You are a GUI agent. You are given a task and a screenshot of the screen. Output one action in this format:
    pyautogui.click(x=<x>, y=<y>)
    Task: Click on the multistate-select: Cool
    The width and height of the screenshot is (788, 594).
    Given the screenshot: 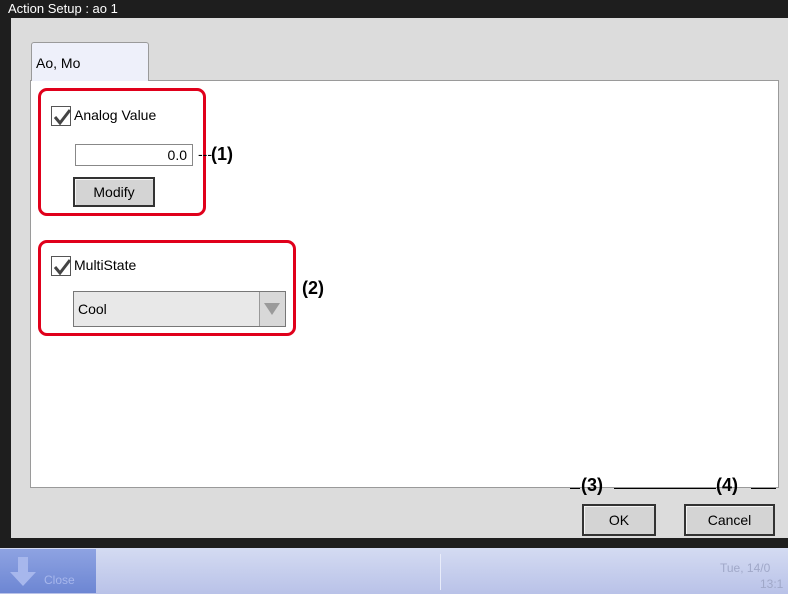 What is the action you would take?
    pyautogui.click(x=179, y=309)
    